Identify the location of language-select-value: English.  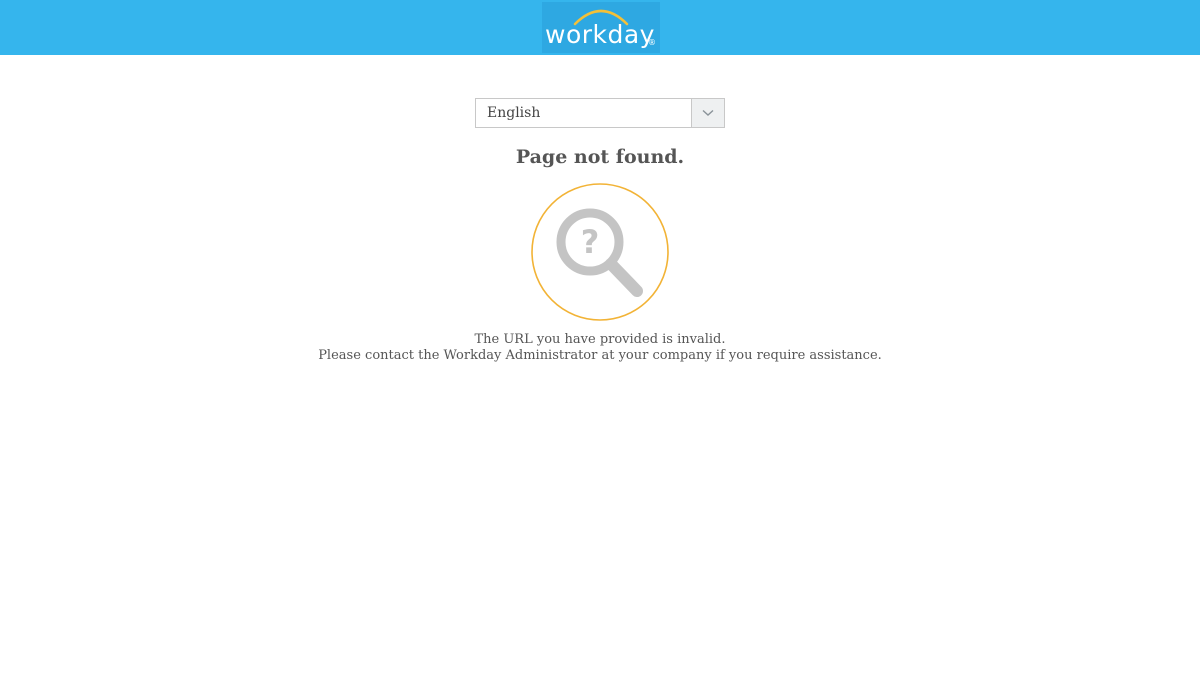
(514, 113).